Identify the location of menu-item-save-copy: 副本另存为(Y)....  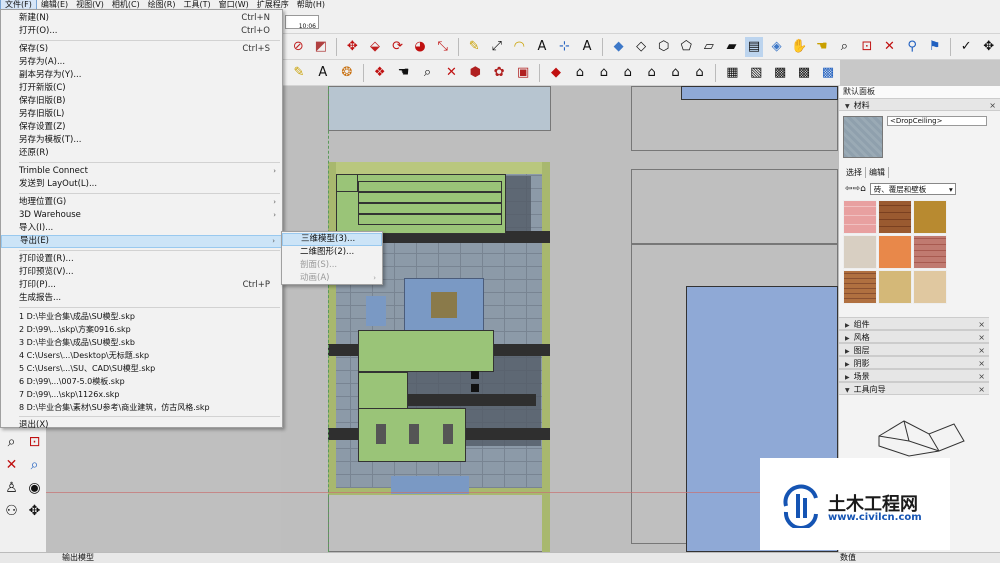
(141, 75).